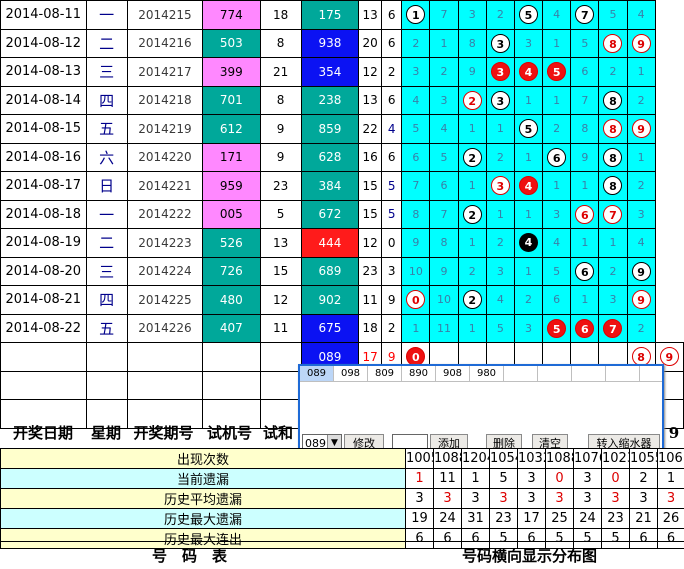 The image size is (684, 569). What do you see at coordinates (342, 72) in the screenshot?
I see `table-row: 2014-08-13 三 2014217 399 21 354 12 2 3 2 9 3 4 5 6 2 1` at bounding box center [342, 72].